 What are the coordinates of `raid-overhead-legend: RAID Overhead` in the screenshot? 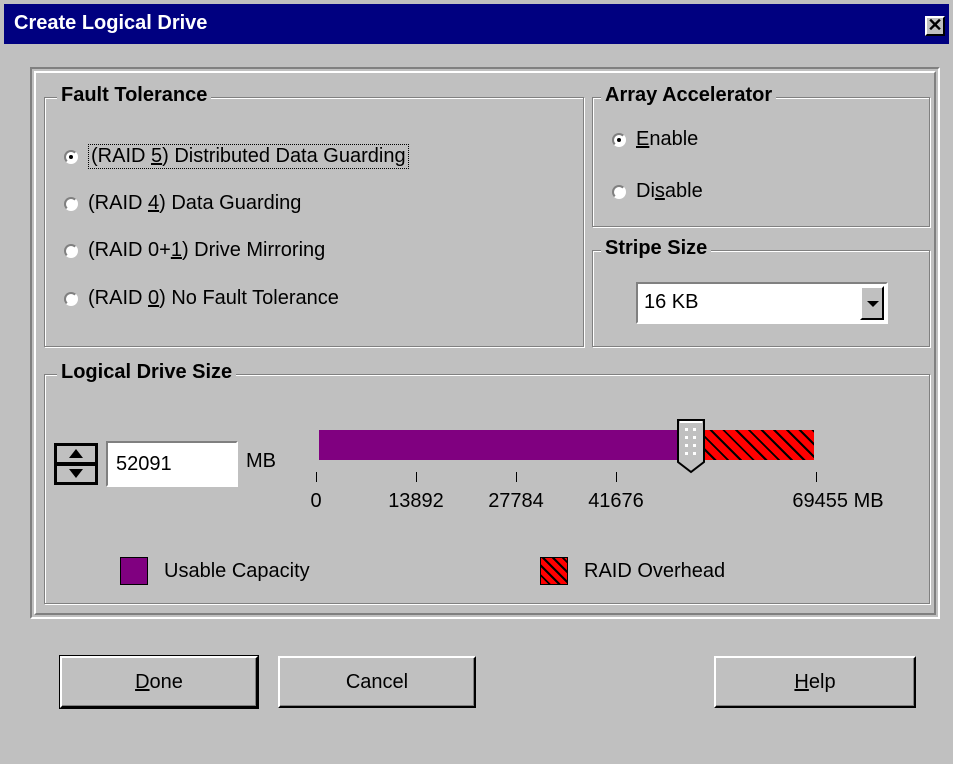 It's located at (655, 571).